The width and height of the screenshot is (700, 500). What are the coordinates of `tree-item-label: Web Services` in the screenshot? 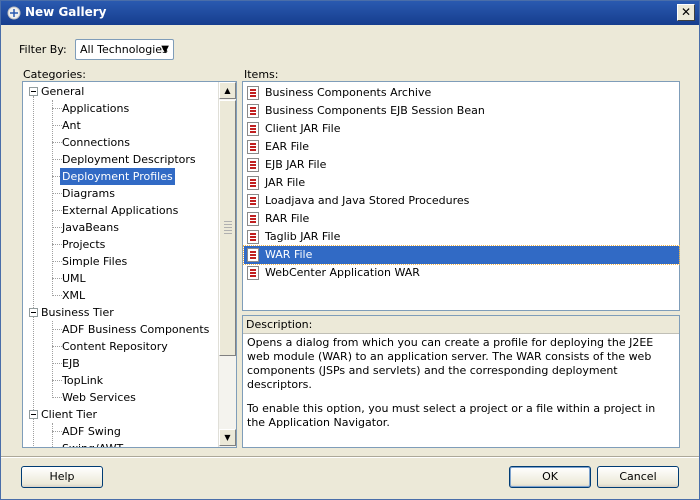 It's located at (99, 397).